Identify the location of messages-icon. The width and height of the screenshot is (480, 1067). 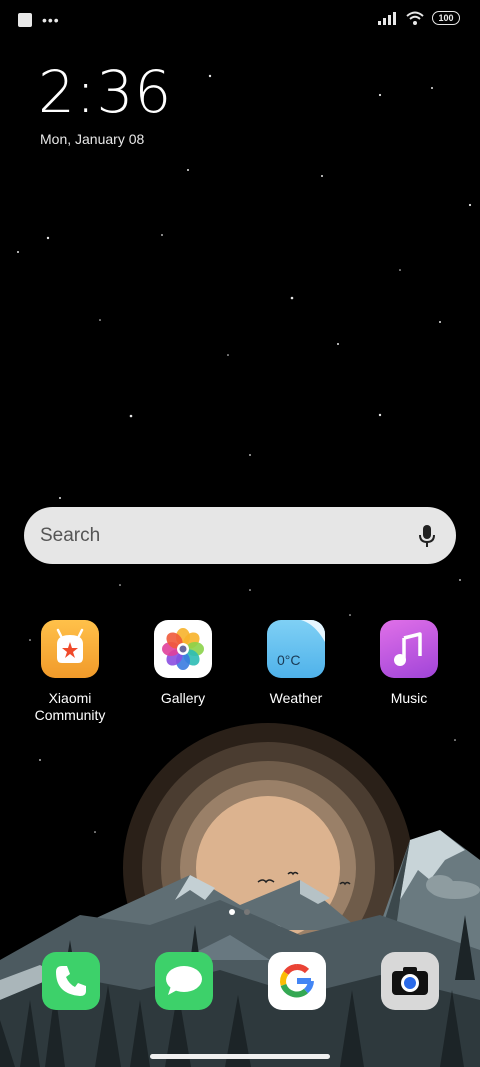
(184, 980).